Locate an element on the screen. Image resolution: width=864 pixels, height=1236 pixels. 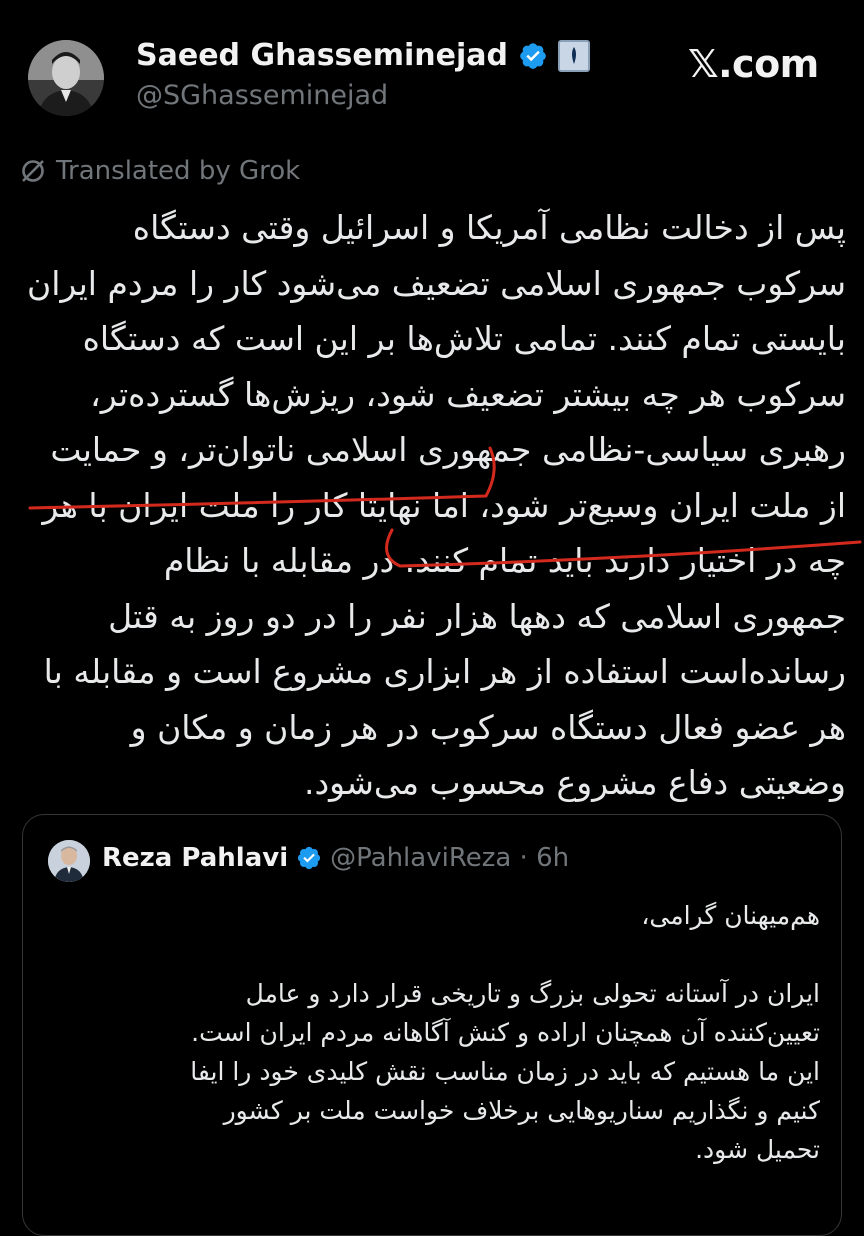
quoted-post-header: Reza Pahlavi @PahlaviReza · 6h is located at coordinates (335, 858).